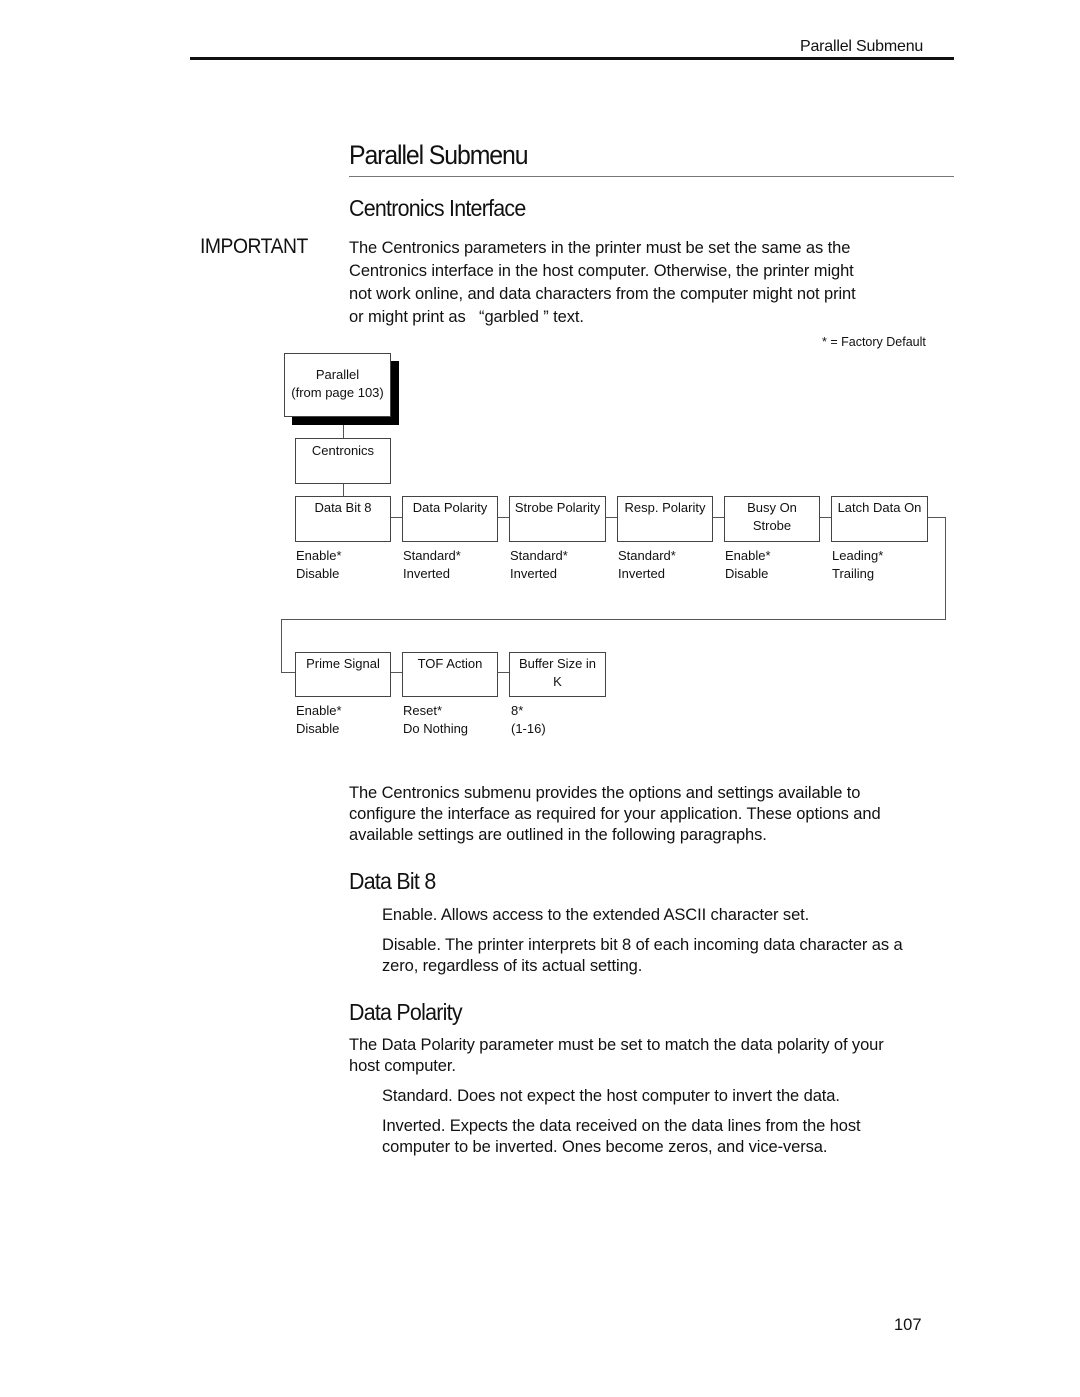 Image resolution: width=1080 pixels, height=1397 pixels. I want to click on param-label: Strobe, so click(772, 525).